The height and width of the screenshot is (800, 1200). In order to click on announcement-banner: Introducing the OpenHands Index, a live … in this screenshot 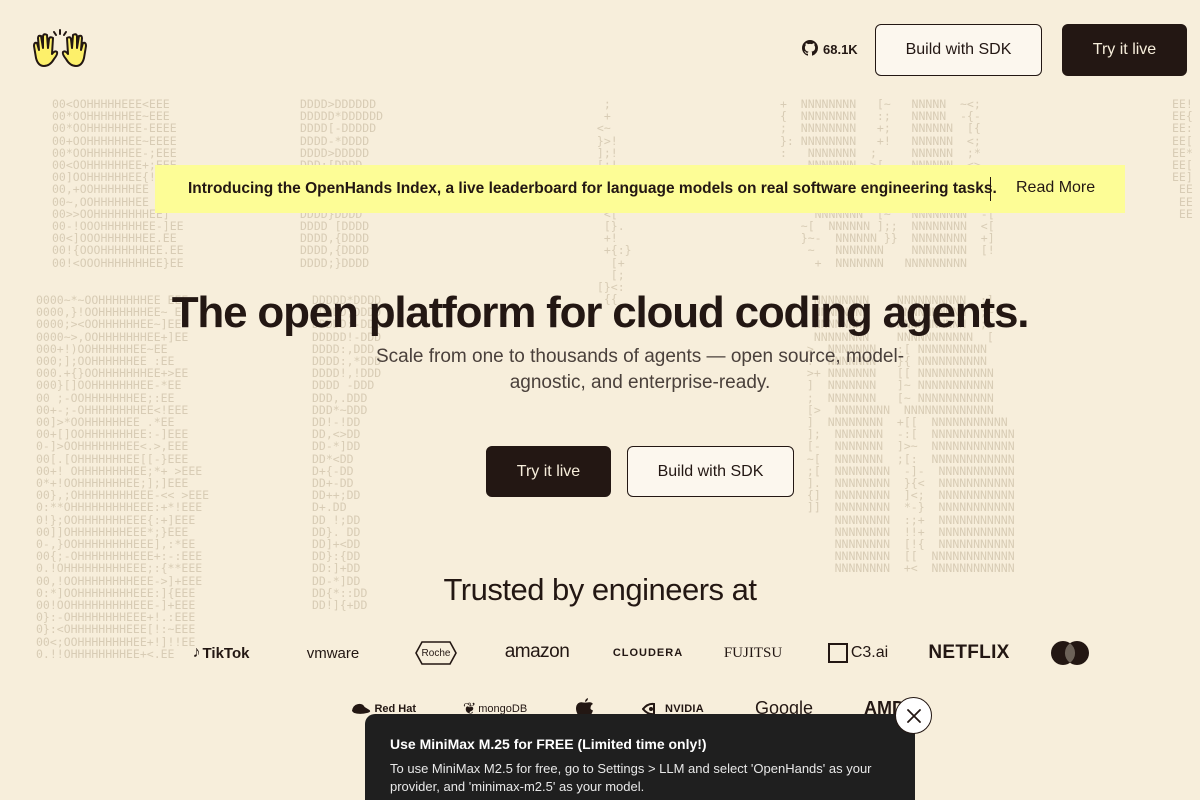, I will do `click(640, 189)`.